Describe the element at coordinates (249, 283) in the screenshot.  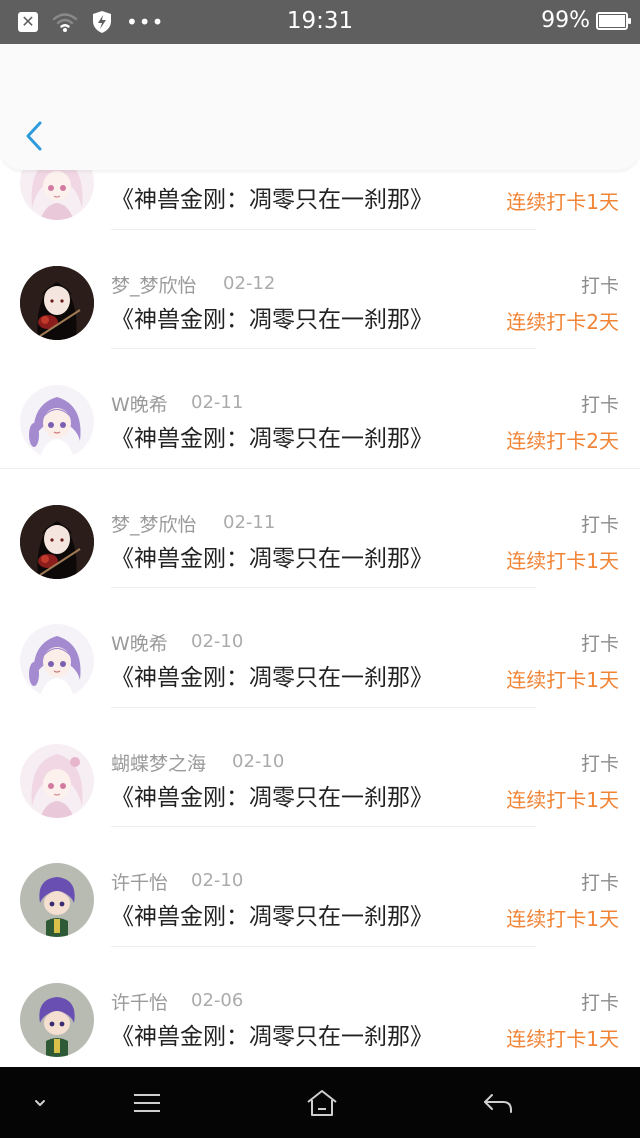
I see `checkin-date: 02-12` at that location.